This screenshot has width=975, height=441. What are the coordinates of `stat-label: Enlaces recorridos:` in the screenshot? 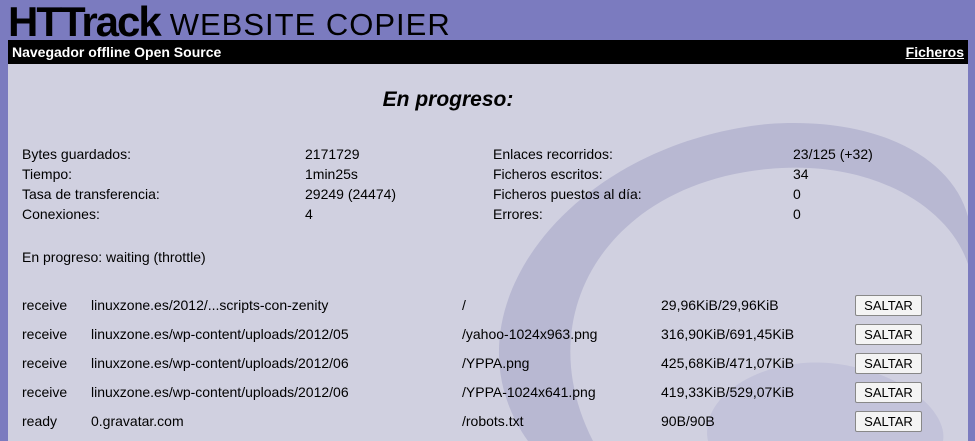 It's located at (553, 154).